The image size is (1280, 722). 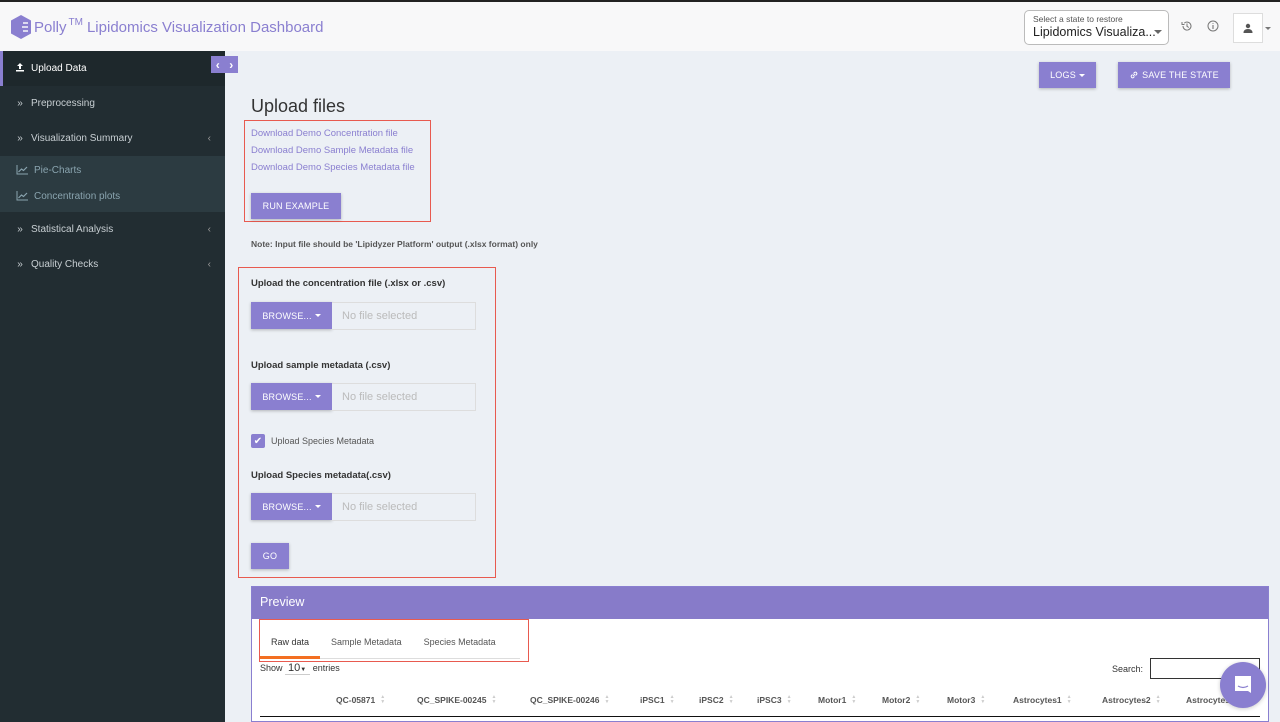 I want to click on preview-title: Preview, so click(x=760, y=603).